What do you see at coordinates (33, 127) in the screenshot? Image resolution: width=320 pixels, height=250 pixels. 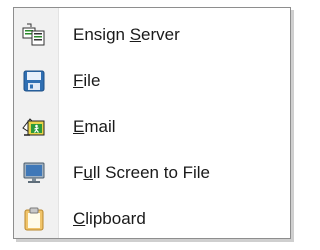 I see `email-icon` at bounding box center [33, 127].